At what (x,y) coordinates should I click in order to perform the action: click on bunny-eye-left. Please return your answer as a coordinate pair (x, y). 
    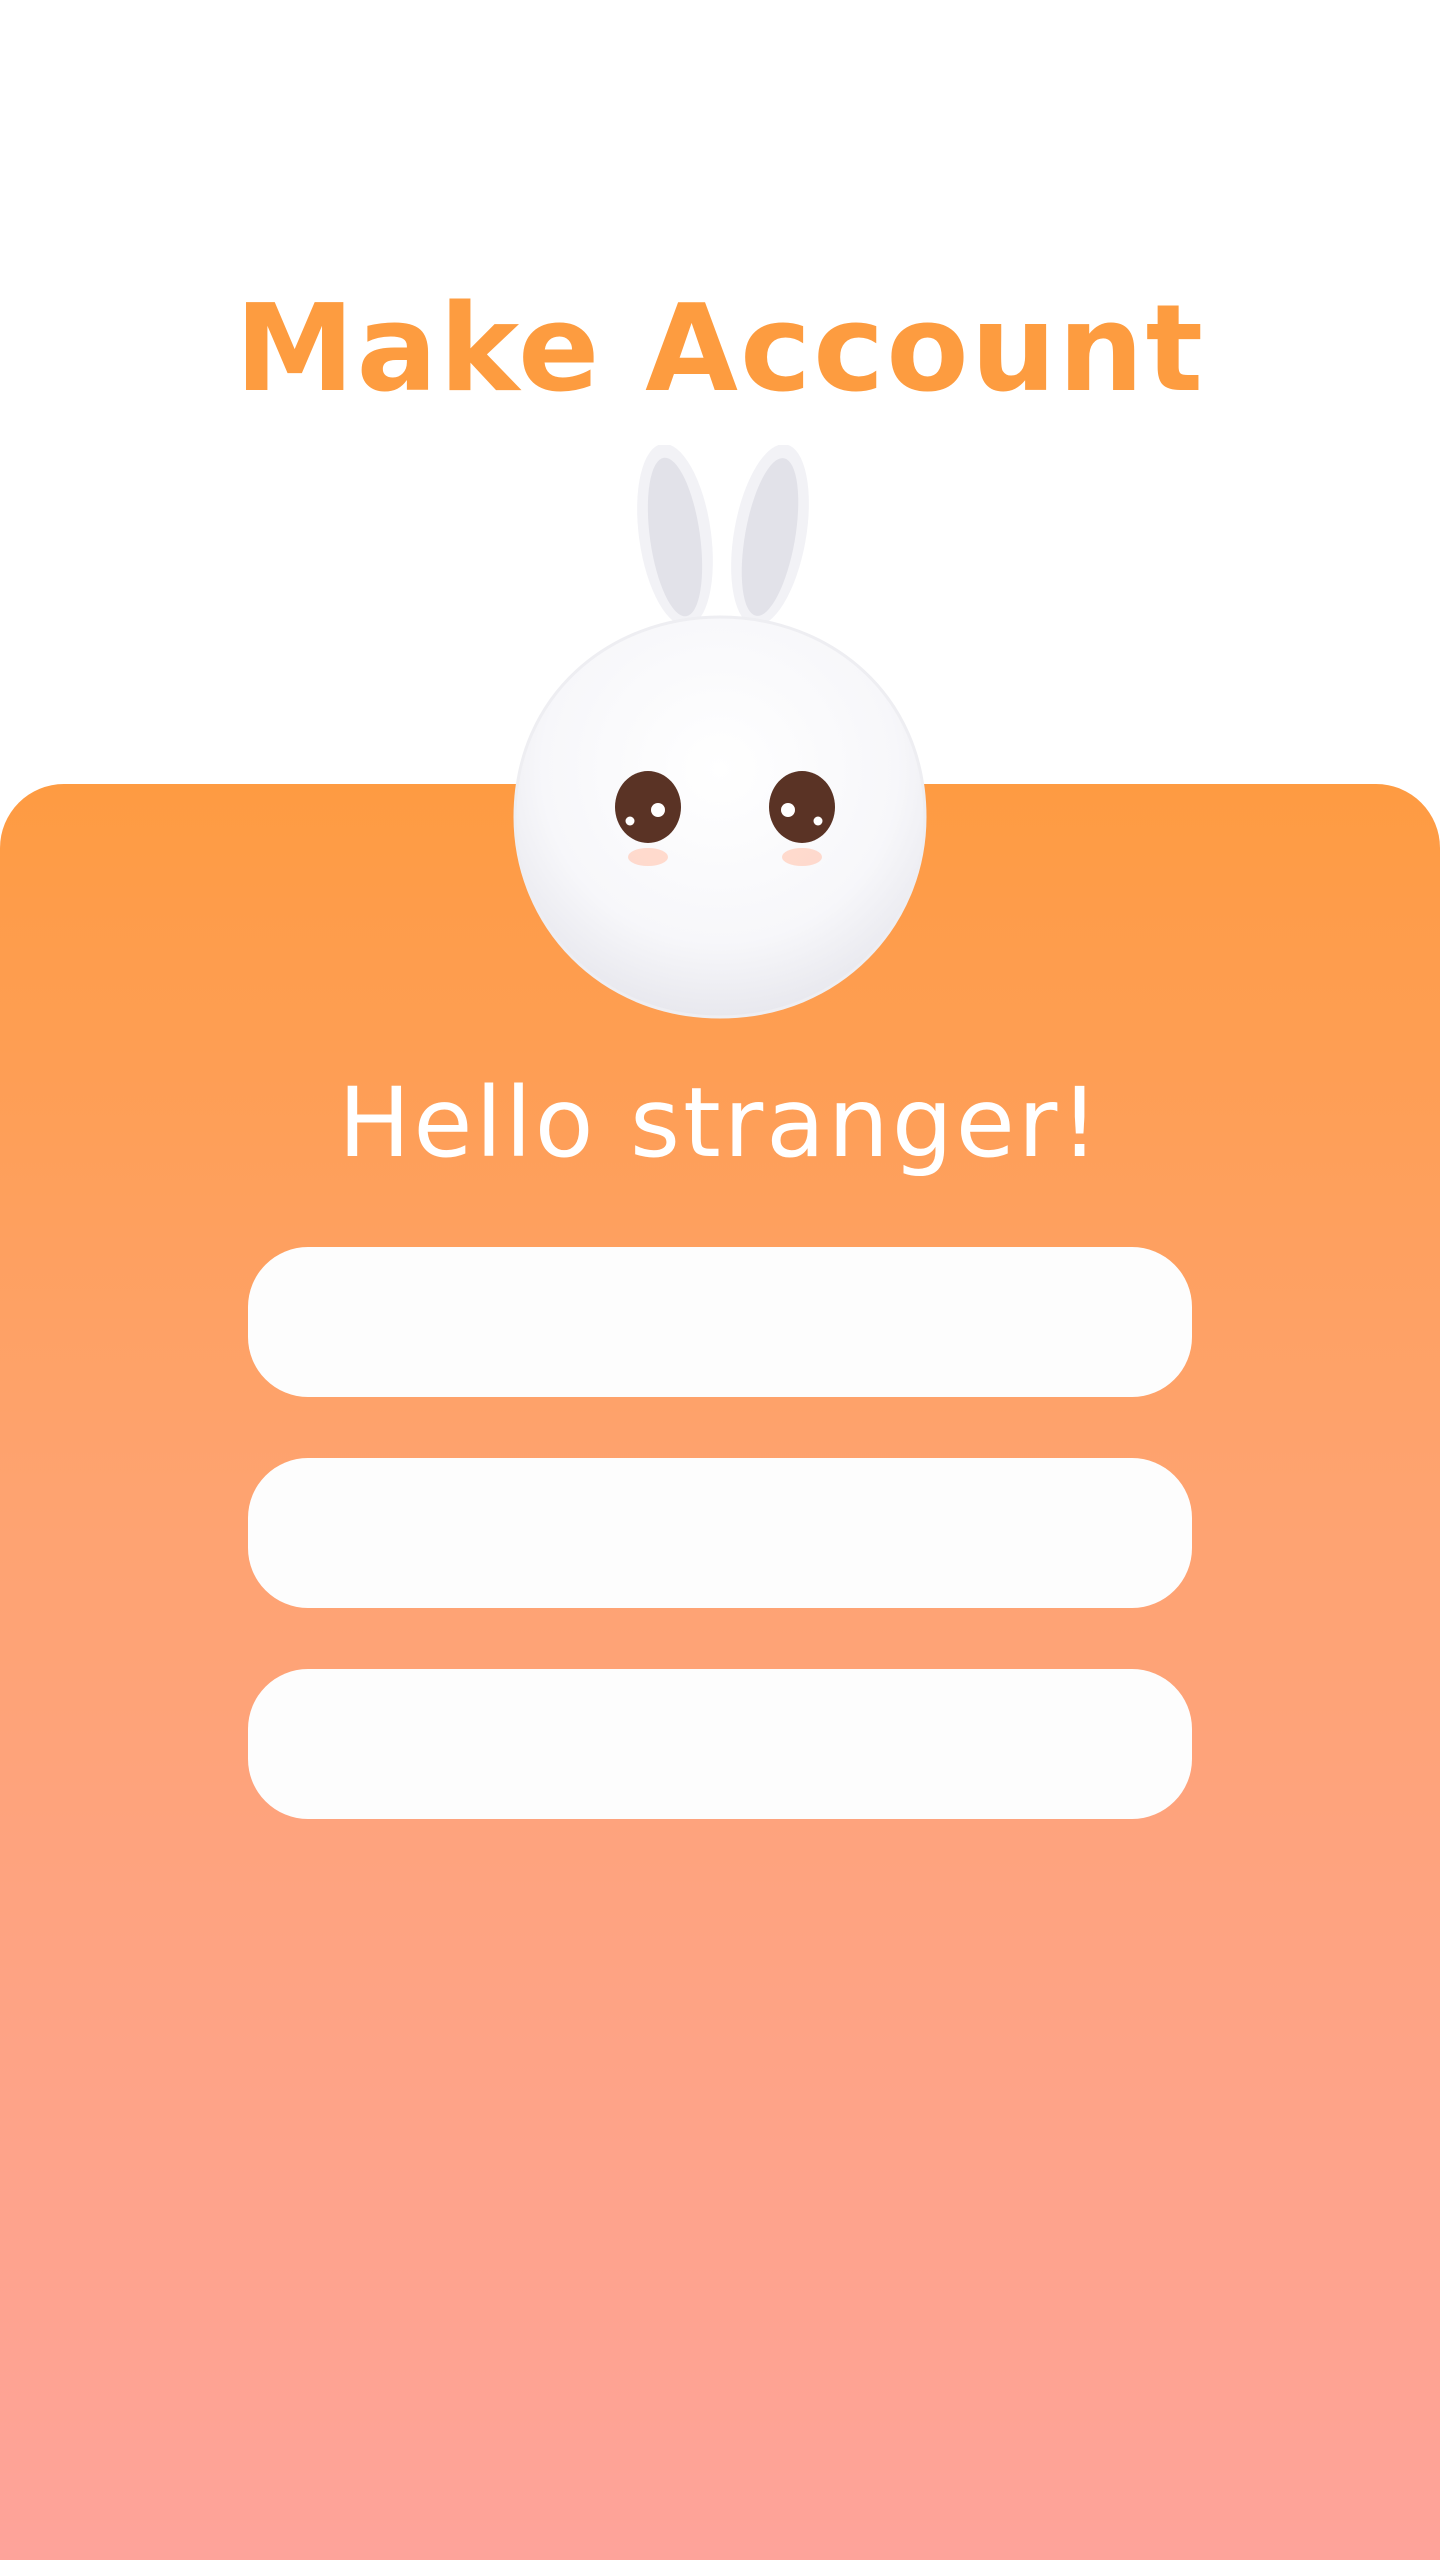
    Looking at the image, I should click on (648, 807).